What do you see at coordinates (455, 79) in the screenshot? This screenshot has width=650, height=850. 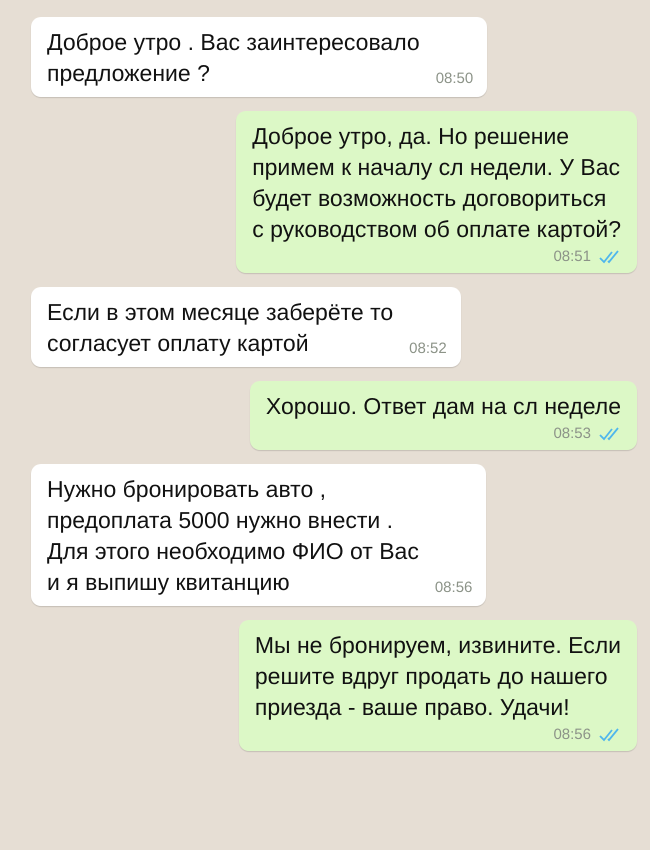 I see `message-time: 08:50` at bounding box center [455, 79].